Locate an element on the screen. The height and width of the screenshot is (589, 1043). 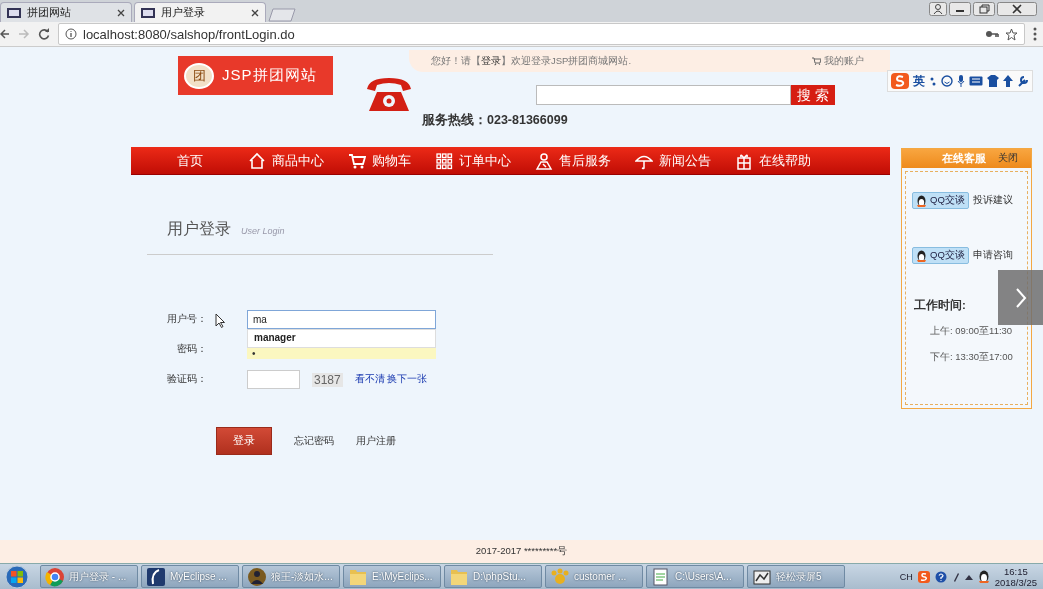
hours-text: 下午: 13:30至17:00 is located at coordinates (972, 357).